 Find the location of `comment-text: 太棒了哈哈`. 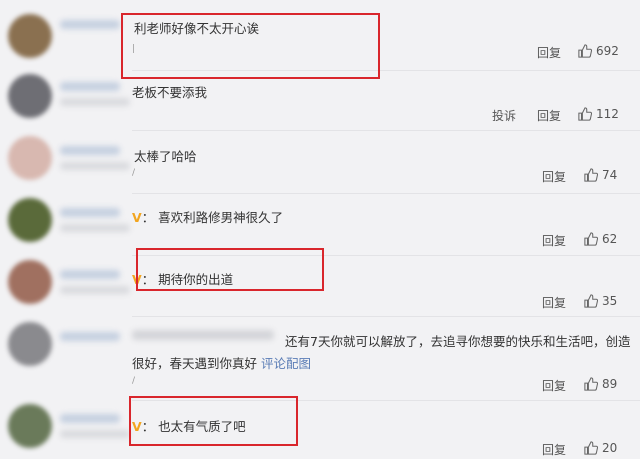

comment-text: 太棒了哈哈 is located at coordinates (165, 156).